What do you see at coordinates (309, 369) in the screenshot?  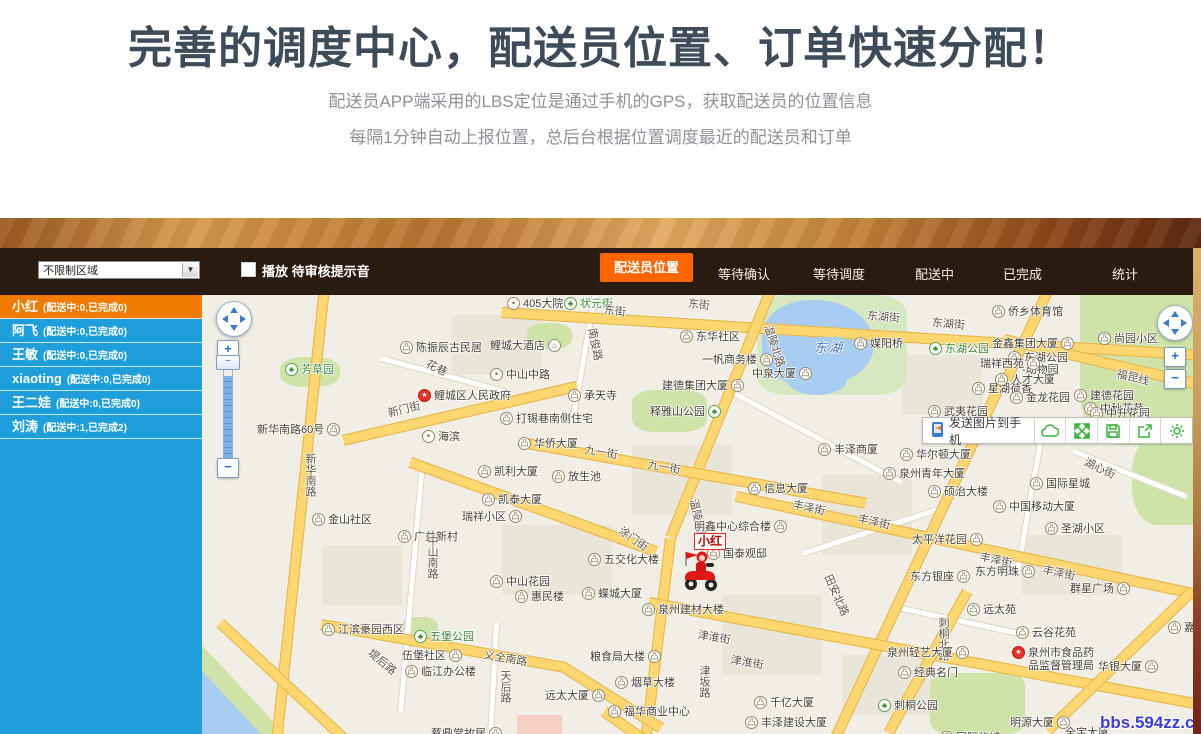 I see `map-label: ♣ 芳草园` at bounding box center [309, 369].